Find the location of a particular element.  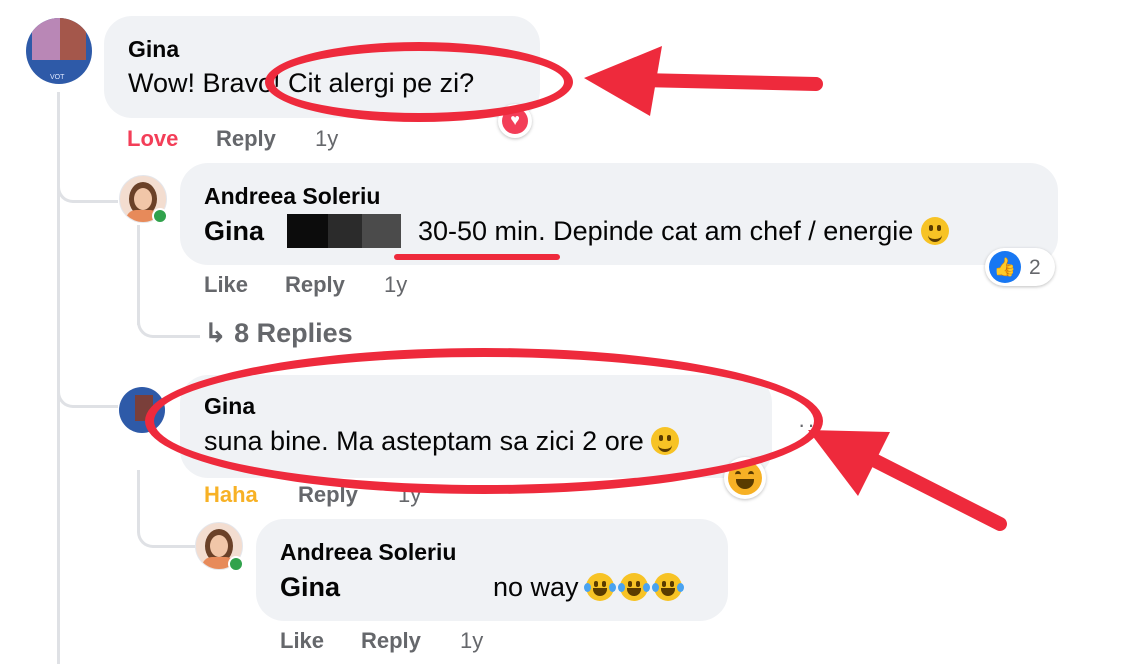

avatar-badge: VOT is located at coordinates (57, 77).